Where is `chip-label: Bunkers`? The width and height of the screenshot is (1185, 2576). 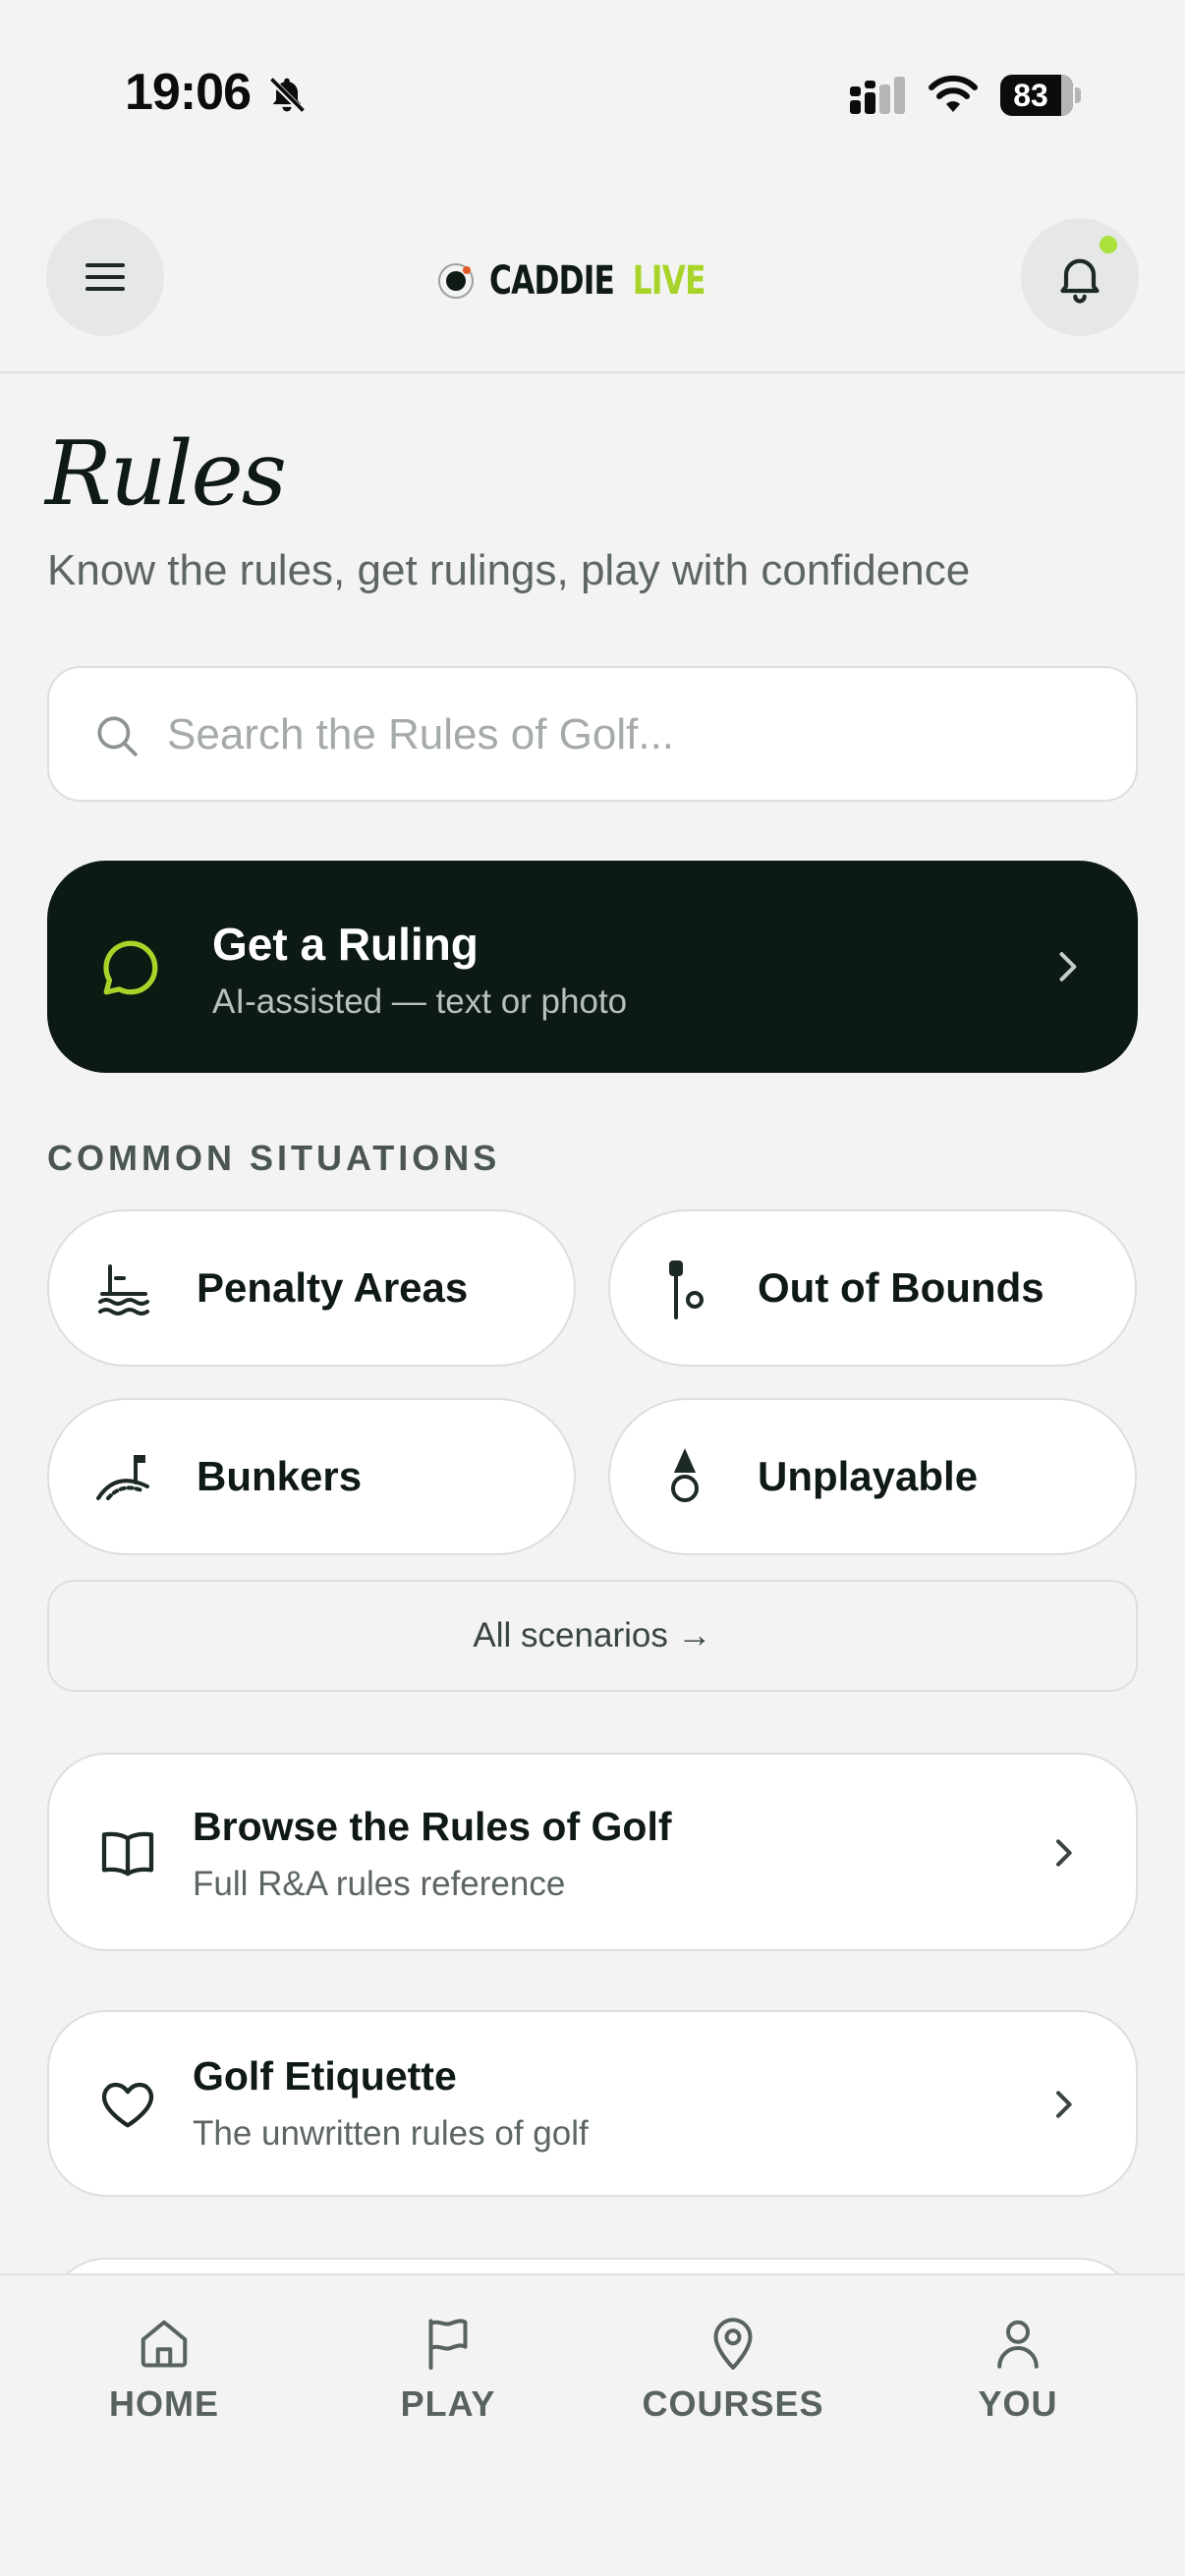
chip-label: Bunkers is located at coordinates (280, 1476).